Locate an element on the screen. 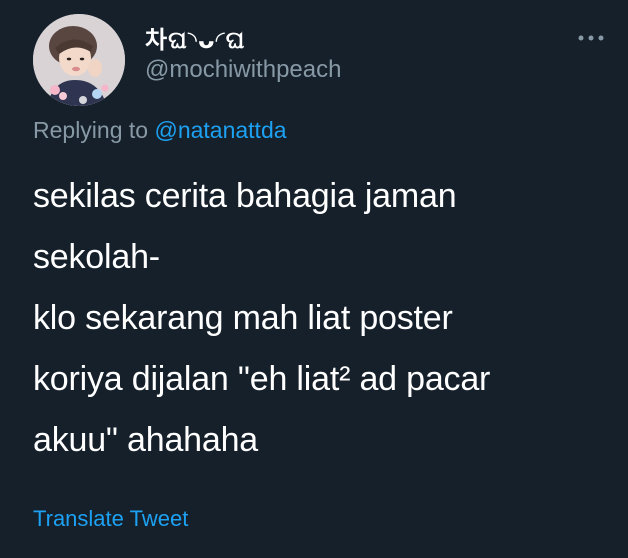  reply-context: Replying to @natanattda is located at coordinates (160, 130).